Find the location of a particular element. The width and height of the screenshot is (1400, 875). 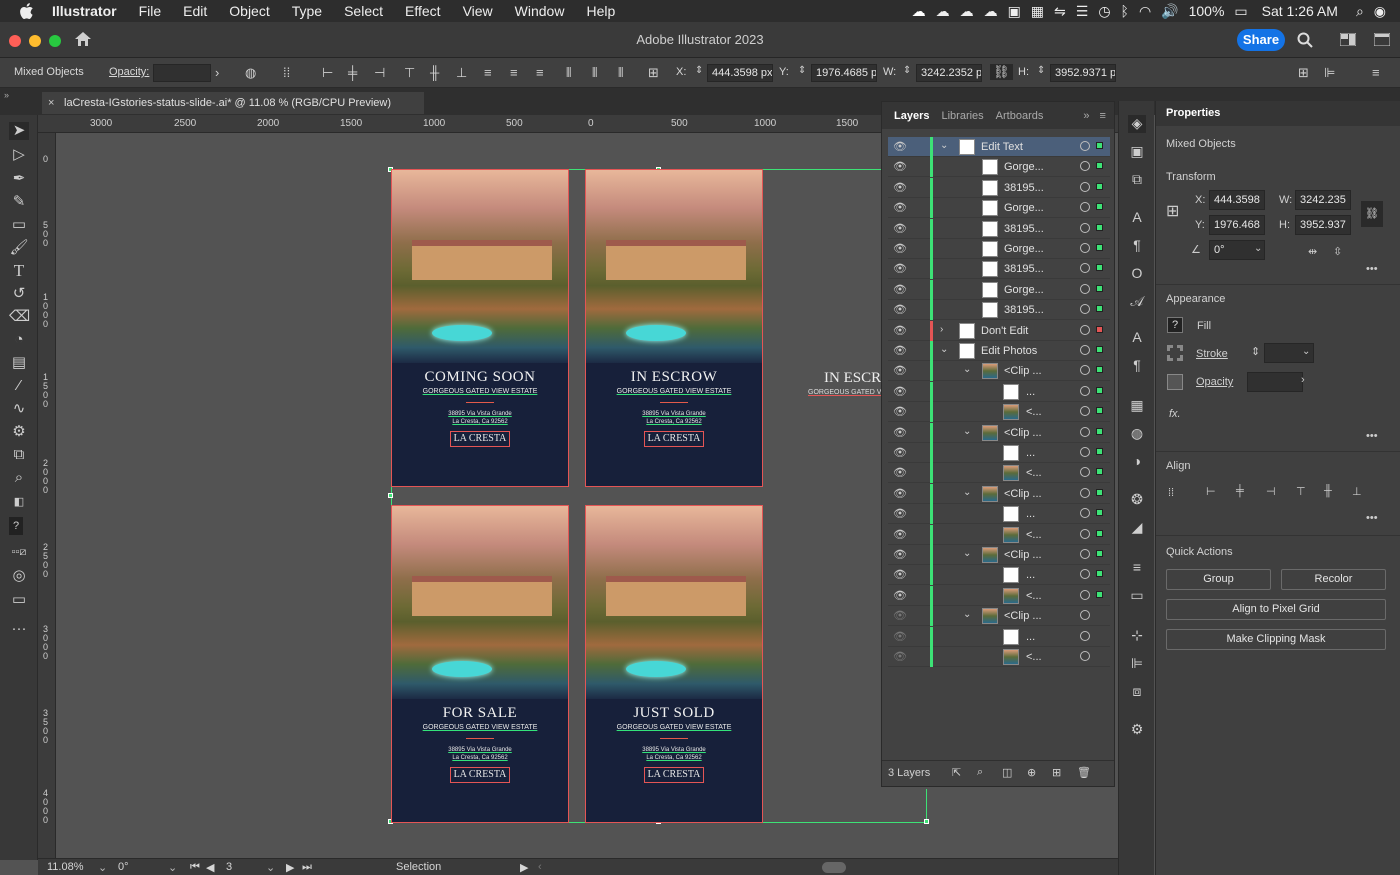

menu-view: View is located at coordinates (478, 11).